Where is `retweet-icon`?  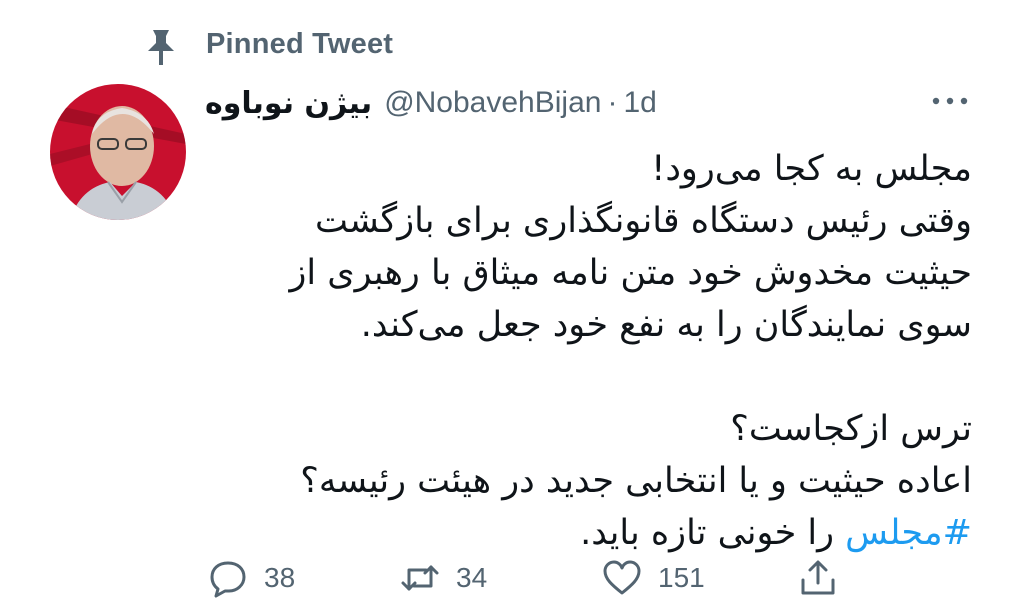 retweet-icon is located at coordinates (420, 578).